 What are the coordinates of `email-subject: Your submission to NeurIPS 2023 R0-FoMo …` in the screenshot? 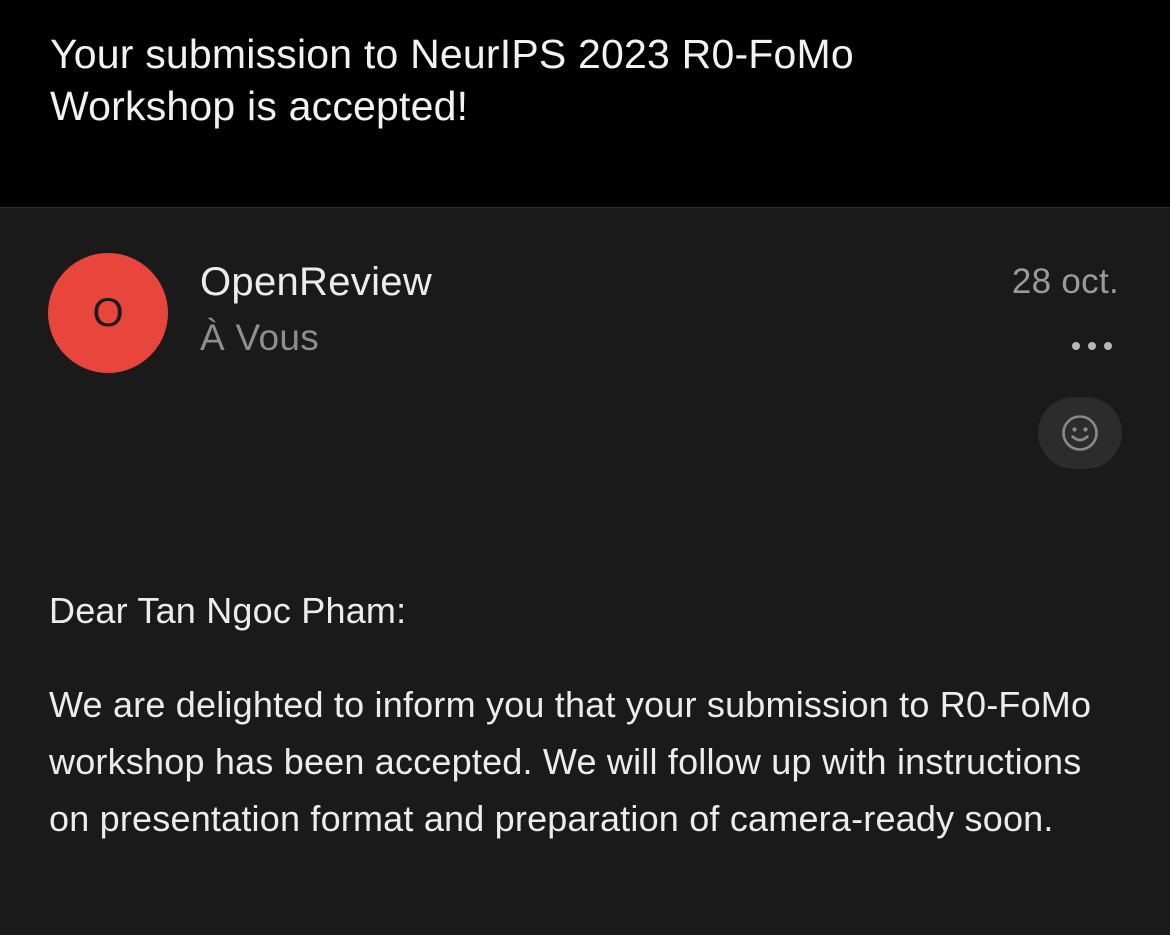 It's located at (452, 80).